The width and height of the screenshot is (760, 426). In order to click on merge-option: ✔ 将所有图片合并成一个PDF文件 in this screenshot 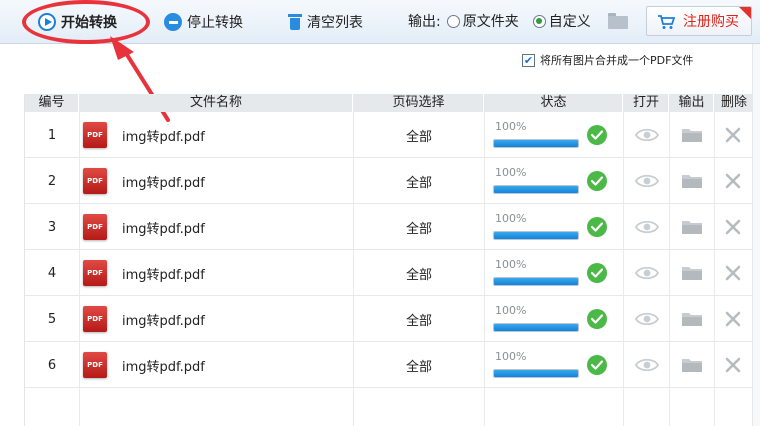, I will do `click(607, 60)`.